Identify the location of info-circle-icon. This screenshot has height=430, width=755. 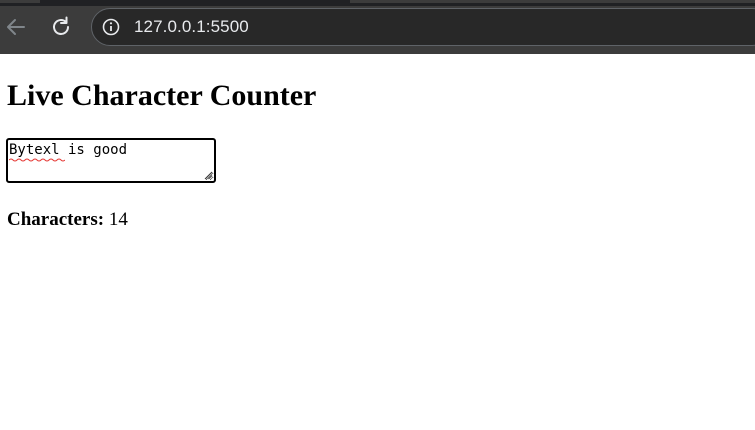
(111, 27).